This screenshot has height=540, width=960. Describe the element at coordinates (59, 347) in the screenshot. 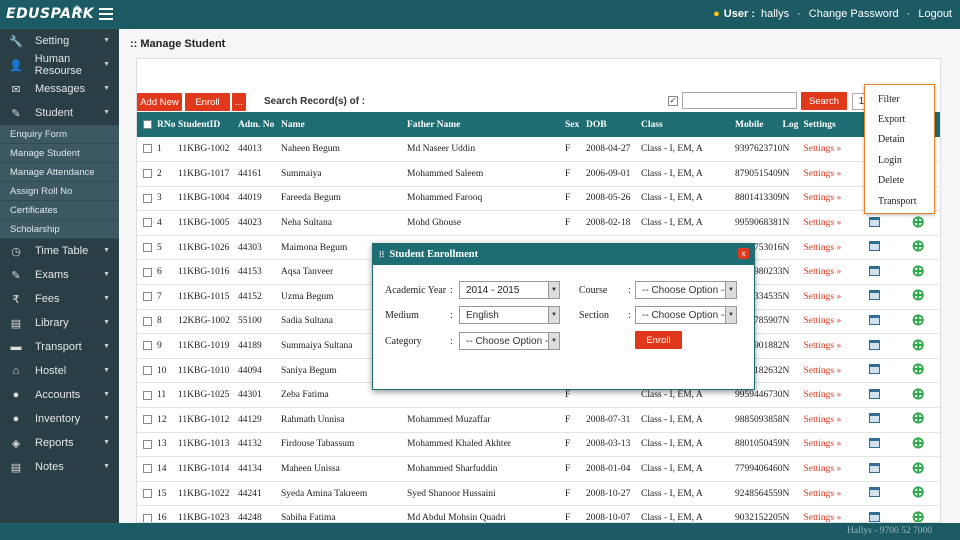

I see `sidebar-item-transport: ▬ Transport ▼` at that location.